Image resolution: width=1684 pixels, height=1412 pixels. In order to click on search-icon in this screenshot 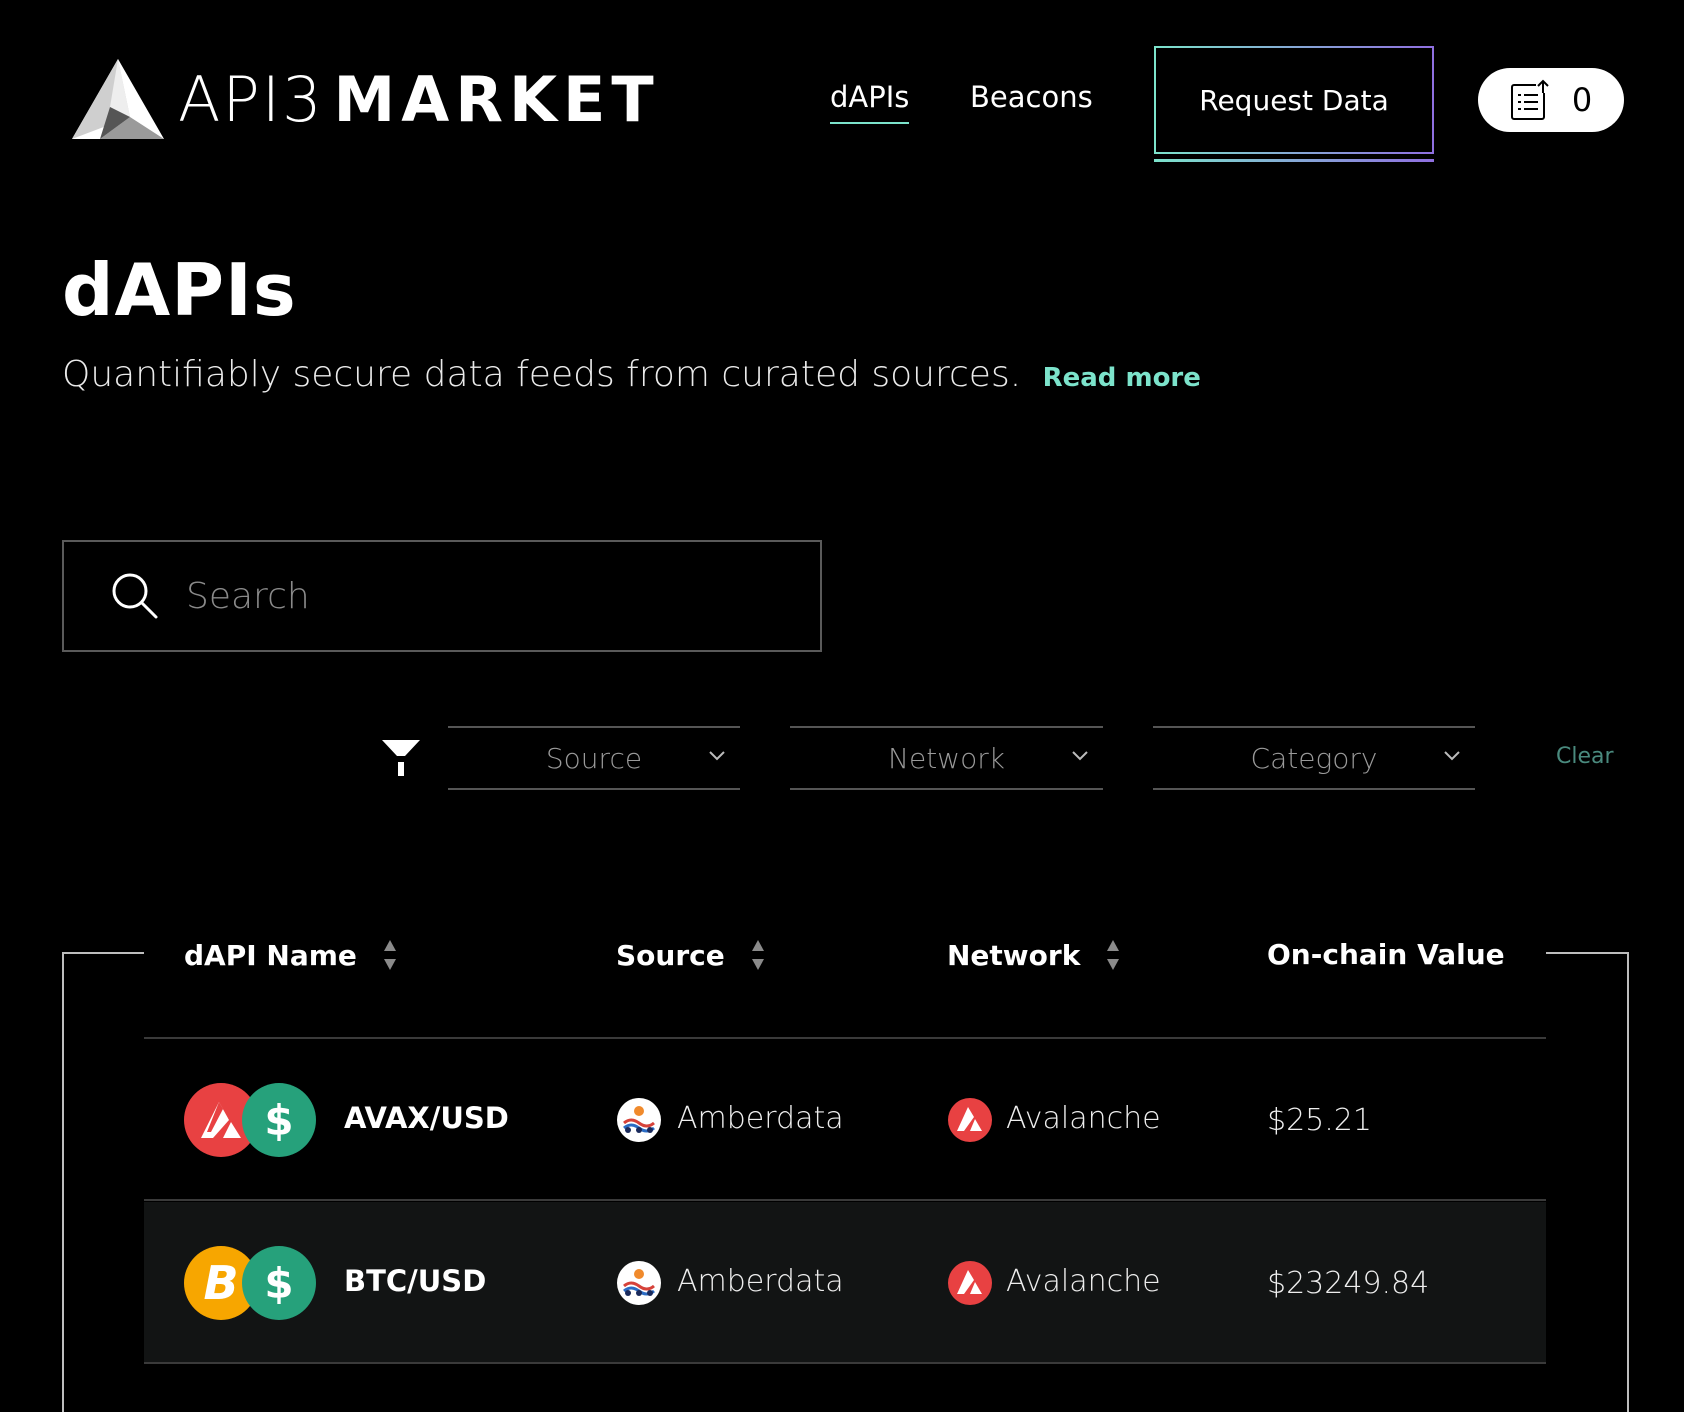, I will do `click(135, 596)`.